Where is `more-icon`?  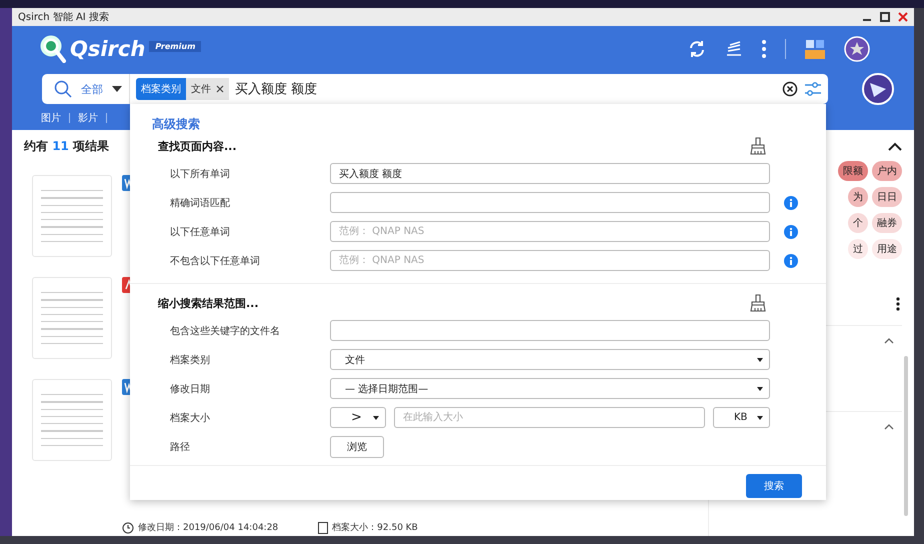 more-icon is located at coordinates (898, 304).